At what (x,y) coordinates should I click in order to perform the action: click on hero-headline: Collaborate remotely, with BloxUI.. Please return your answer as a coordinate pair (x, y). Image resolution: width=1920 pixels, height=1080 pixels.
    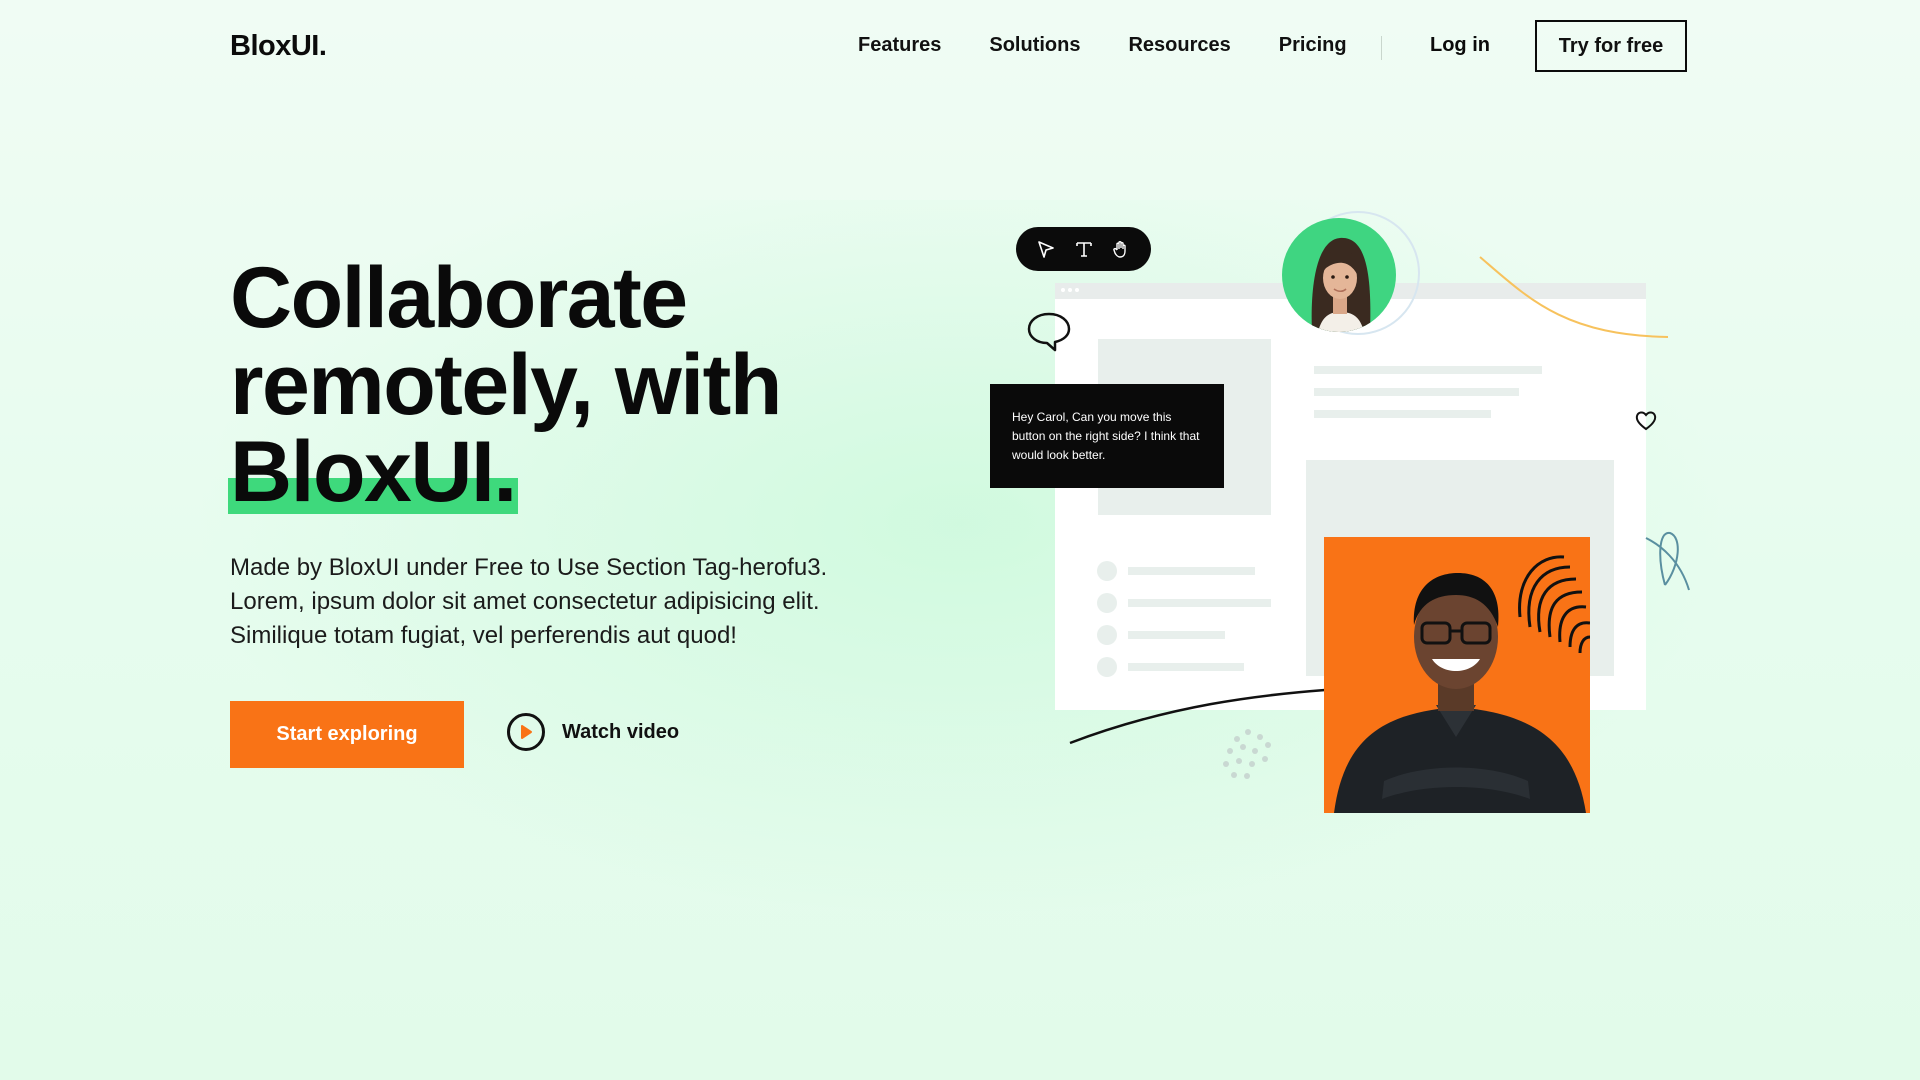
    Looking at the image, I should click on (505, 385).